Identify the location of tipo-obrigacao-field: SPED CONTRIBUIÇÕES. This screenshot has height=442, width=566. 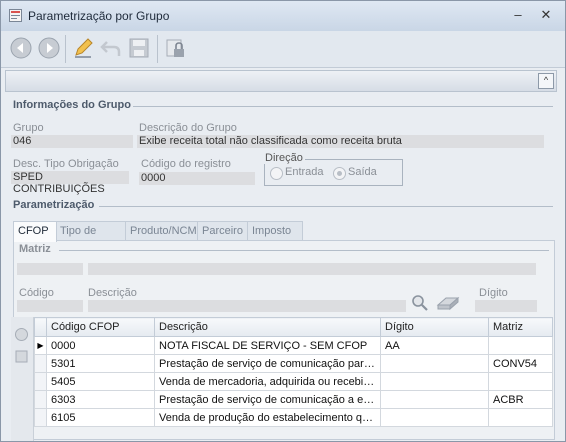
(70, 183).